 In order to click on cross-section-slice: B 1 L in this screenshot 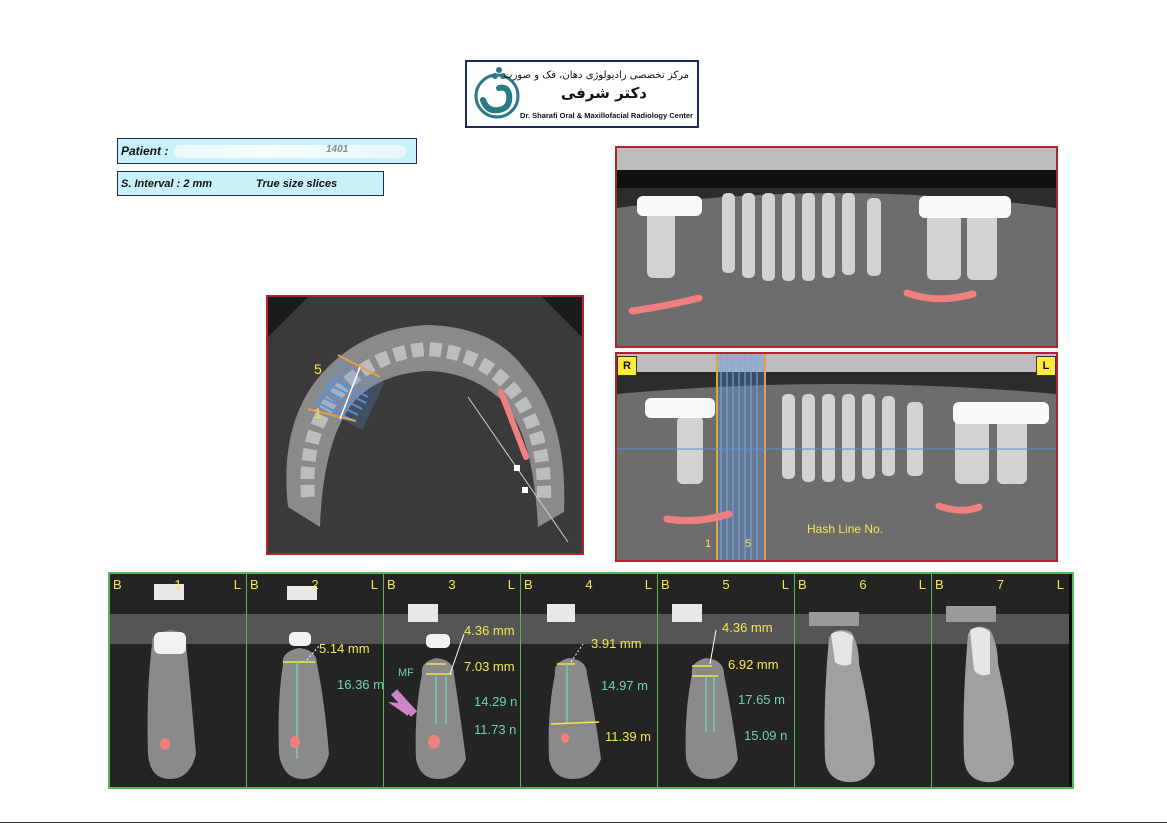, I will do `click(178, 680)`.